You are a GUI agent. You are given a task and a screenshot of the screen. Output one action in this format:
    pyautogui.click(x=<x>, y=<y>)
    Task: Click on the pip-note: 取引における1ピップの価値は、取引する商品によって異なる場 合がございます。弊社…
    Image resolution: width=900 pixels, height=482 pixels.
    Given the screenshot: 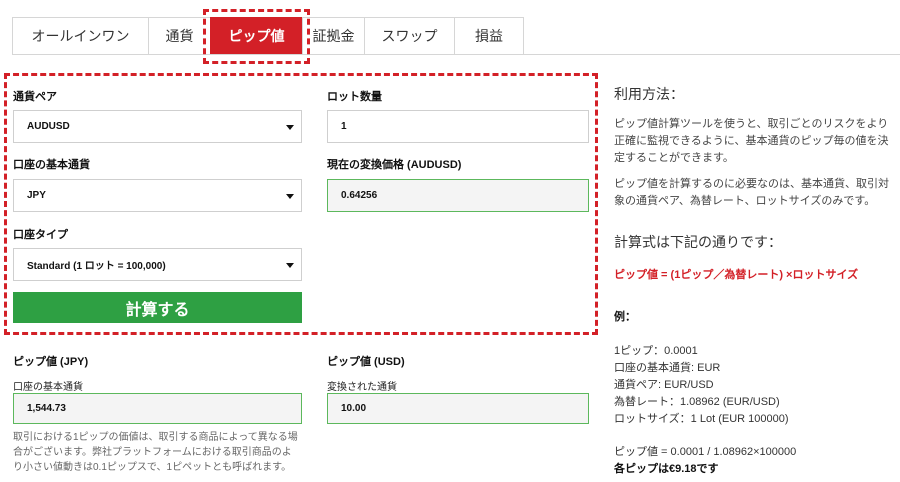 What is the action you would take?
    pyautogui.click(x=159, y=452)
    